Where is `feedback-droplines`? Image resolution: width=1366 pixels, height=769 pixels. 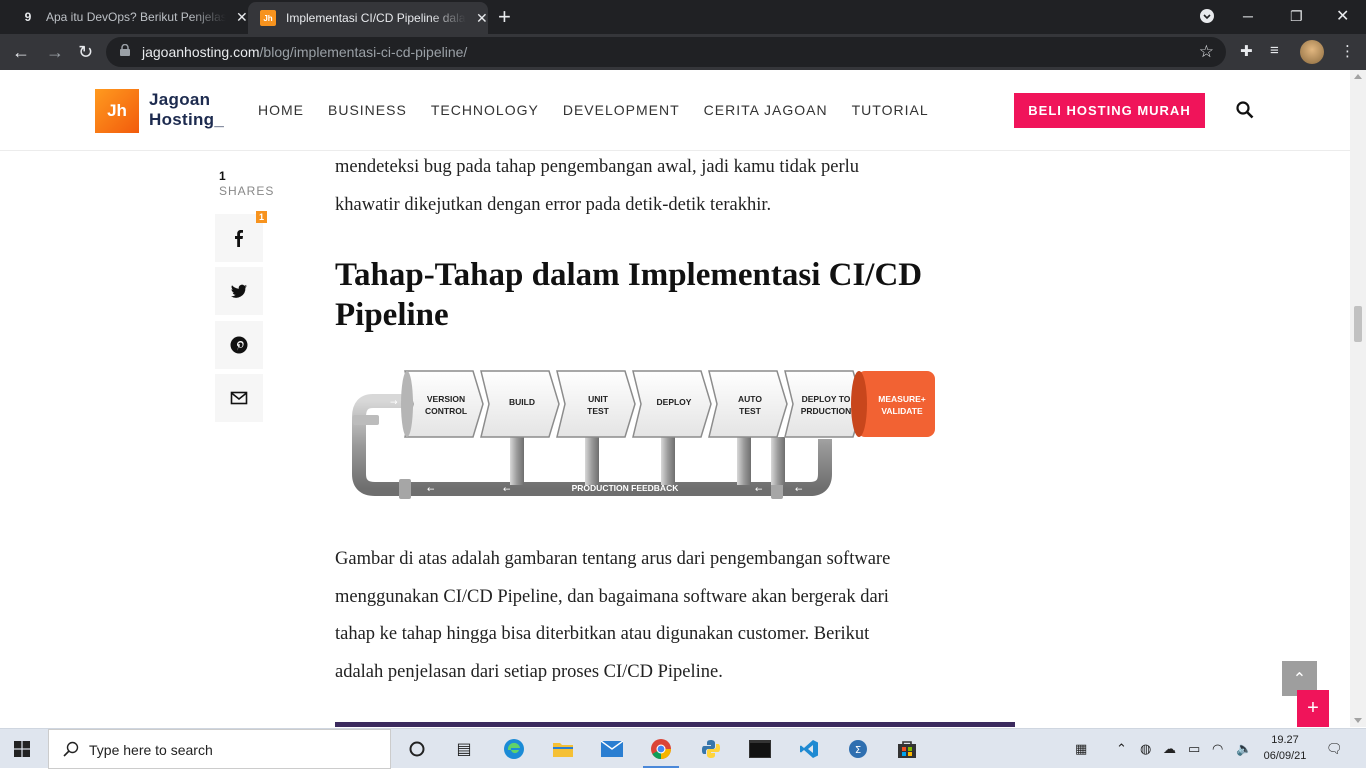
feedback-droplines is located at coordinates (647, 461).